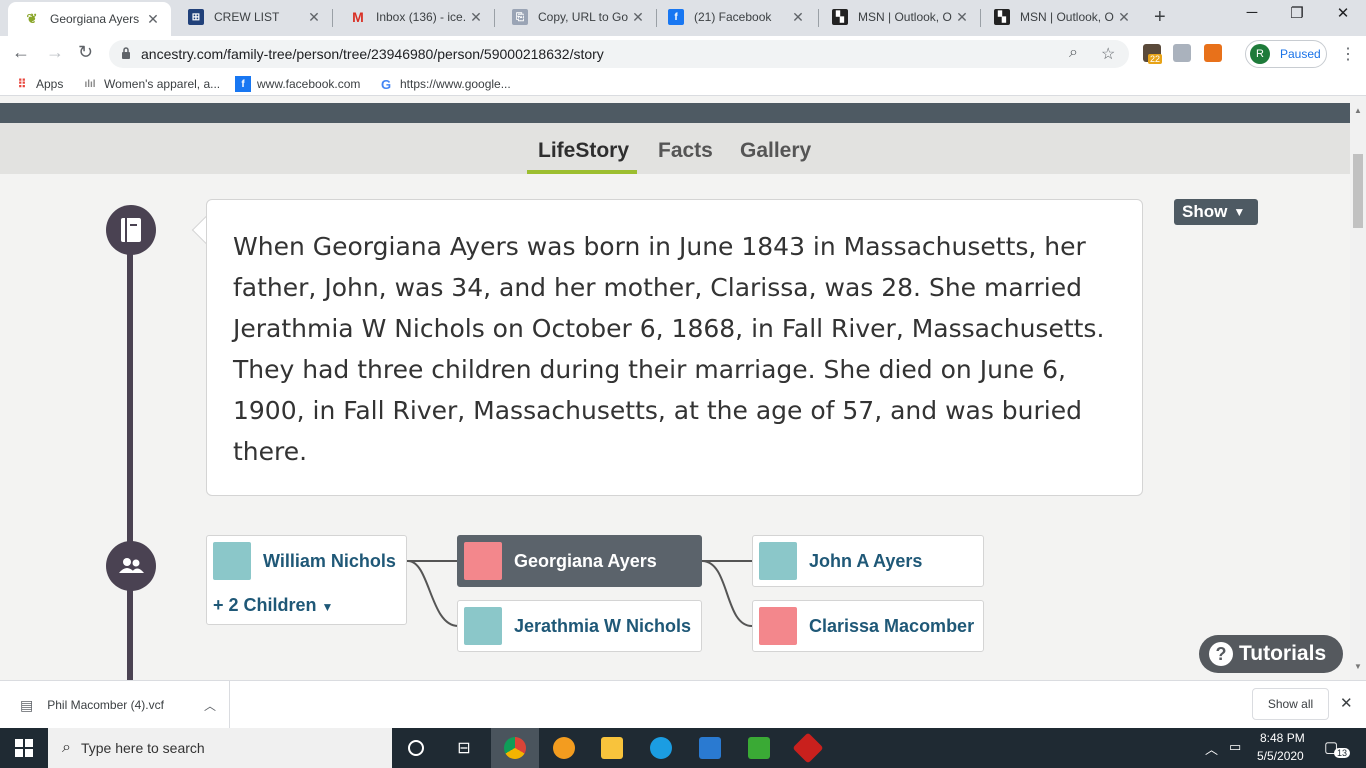 The image size is (1366, 768). I want to click on page-scrollbar: ▲ ▼, so click(1358, 388).